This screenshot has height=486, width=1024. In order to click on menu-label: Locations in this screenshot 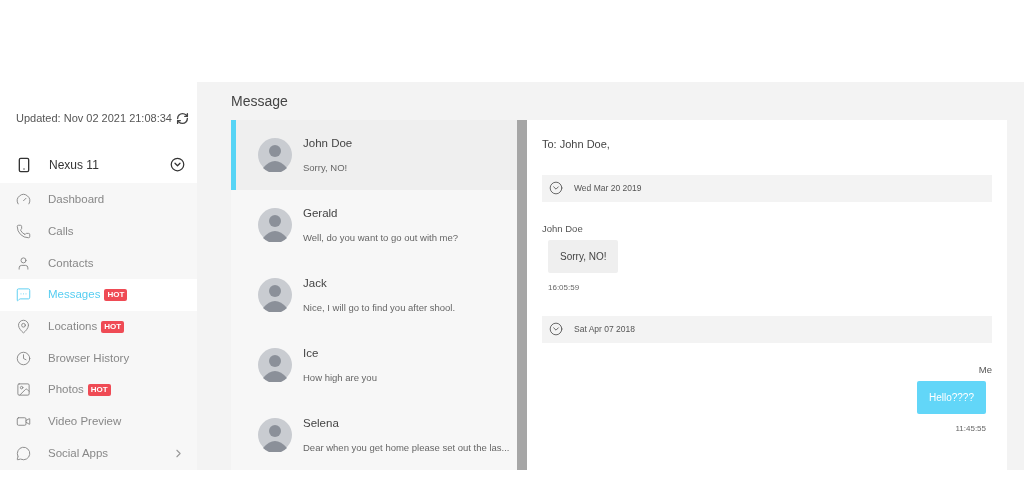, I will do `click(73, 326)`.